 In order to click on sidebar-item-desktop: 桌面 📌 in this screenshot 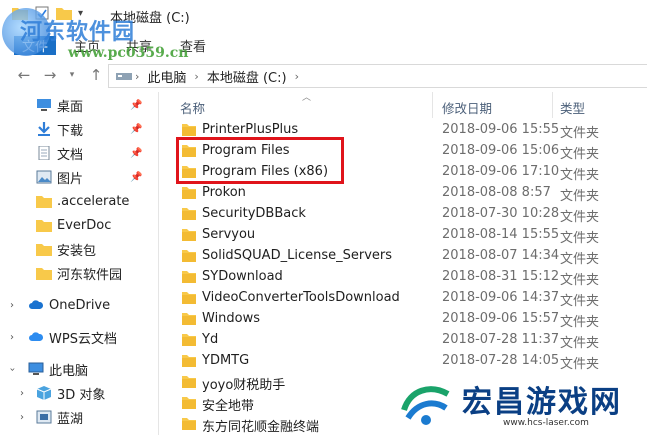, I will do `click(79, 105)`.